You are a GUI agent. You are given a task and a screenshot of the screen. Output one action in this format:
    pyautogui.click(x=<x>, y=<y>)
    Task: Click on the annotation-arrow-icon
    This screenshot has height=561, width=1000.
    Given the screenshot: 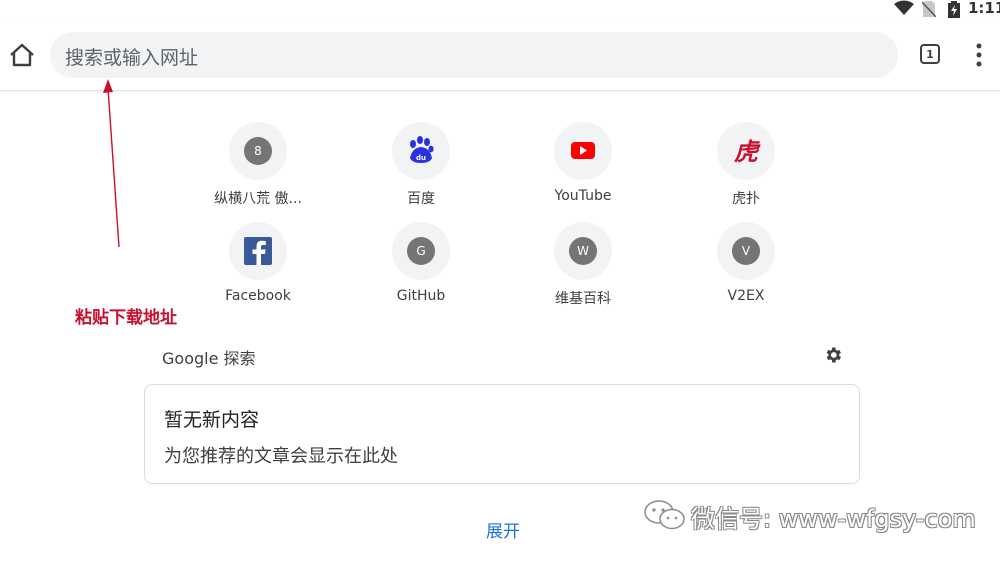 What is the action you would take?
    pyautogui.click(x=111, y=163)
    